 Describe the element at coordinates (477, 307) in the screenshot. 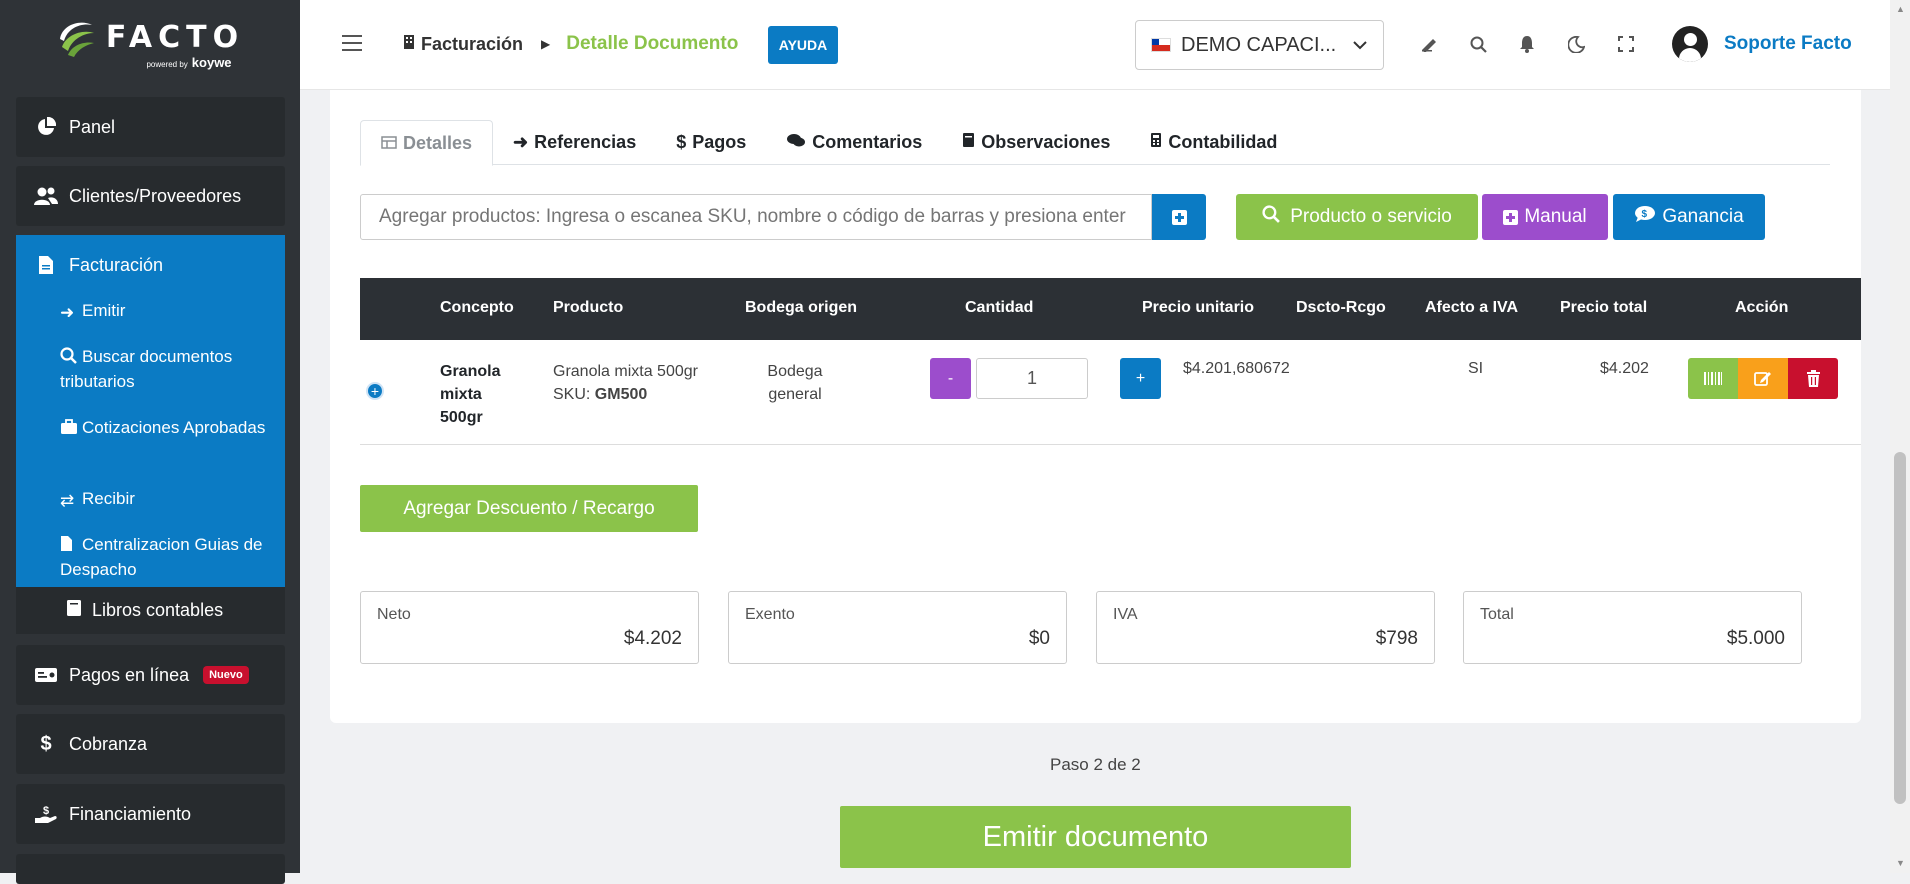

I see `col-concepto: Concepto` at that location.